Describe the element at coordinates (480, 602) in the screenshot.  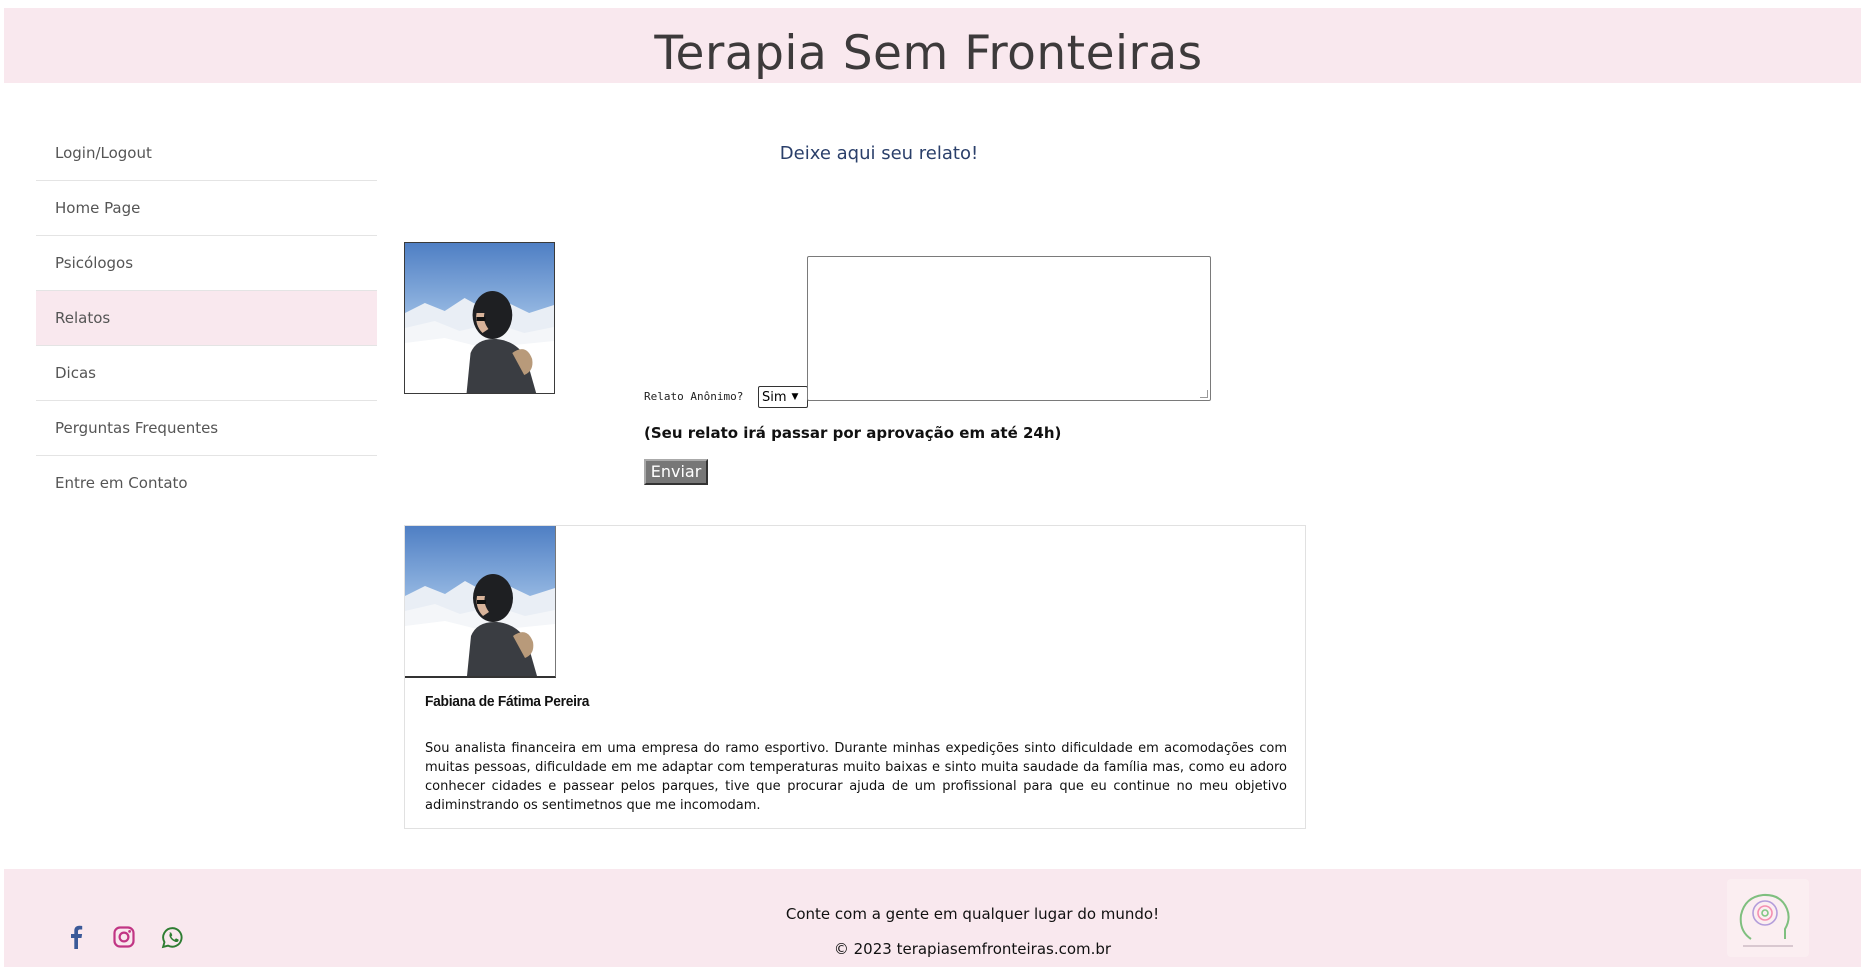
I see `testimonial-photo` at that location.